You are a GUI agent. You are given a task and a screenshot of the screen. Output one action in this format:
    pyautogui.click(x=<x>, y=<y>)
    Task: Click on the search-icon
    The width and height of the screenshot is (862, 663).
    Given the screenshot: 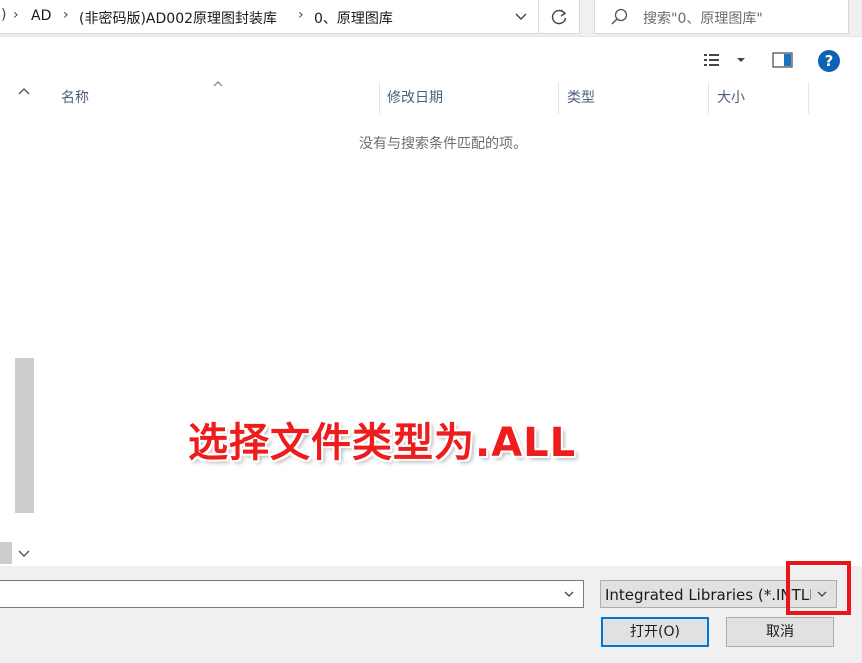 What is the action you would take?
    pyautogui.click(x=619, y=16)
    